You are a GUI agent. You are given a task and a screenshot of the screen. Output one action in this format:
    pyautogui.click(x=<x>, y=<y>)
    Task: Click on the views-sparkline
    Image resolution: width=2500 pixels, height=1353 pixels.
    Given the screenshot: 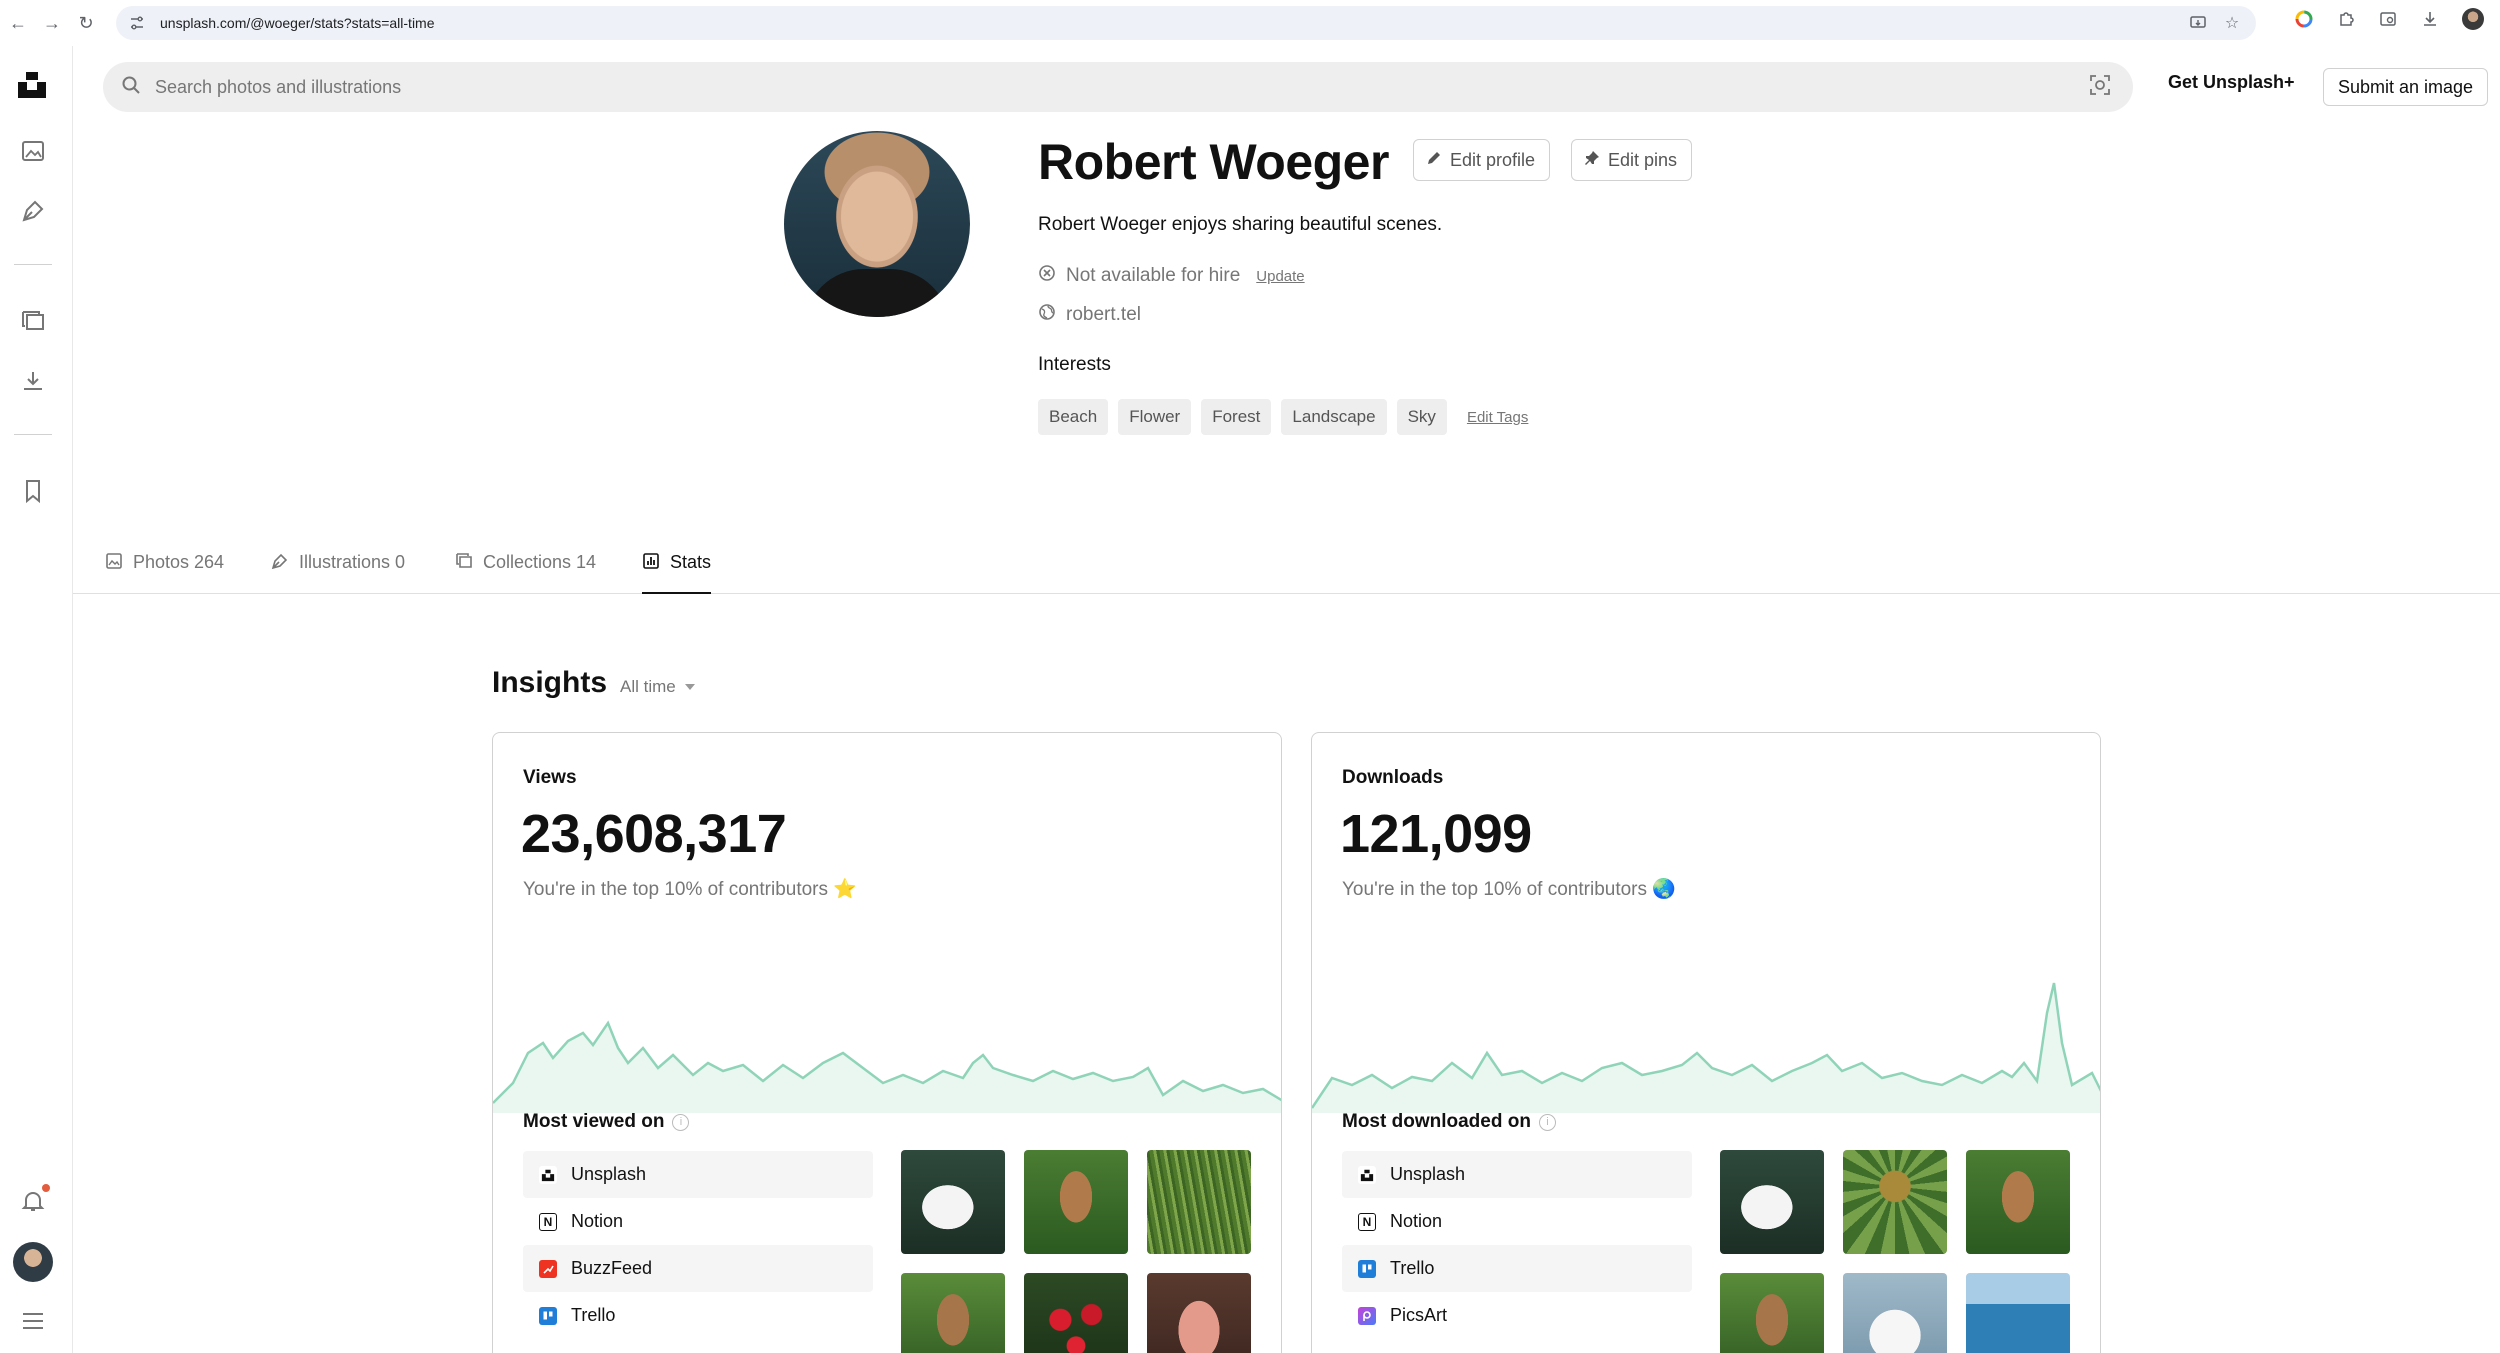 What is the action you would take?
    pyautogui.click(x=887, y=1066)
    